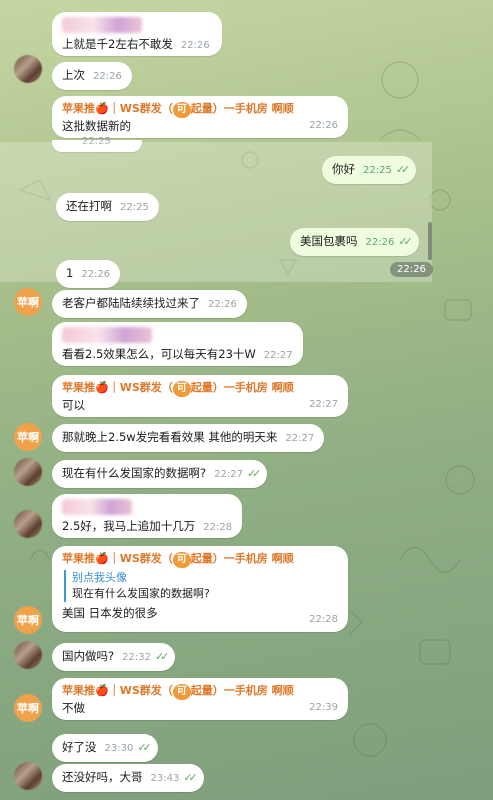 Image resolution: width=493 pixels, height=800 pixels. I want to click on message-bubble: 苹果推🍎｜WS群发（可起量）一手机房 啊顺 不做 22:39, so click(200, 699).